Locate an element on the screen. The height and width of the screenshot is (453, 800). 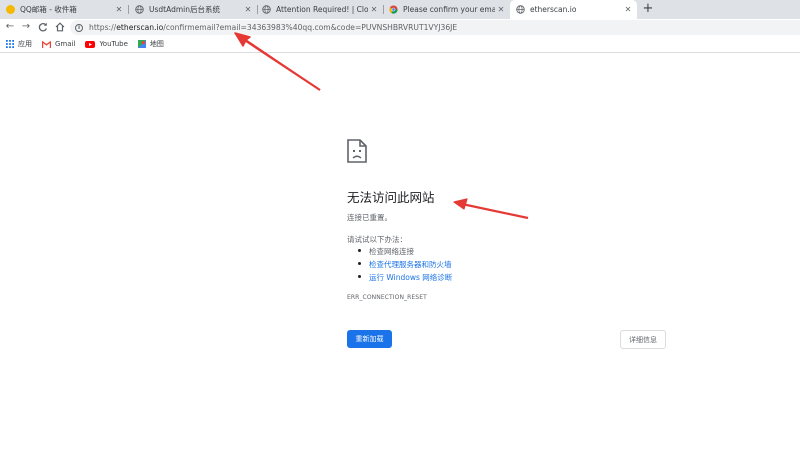
chrome-icon is located at coordinates (393, 9).